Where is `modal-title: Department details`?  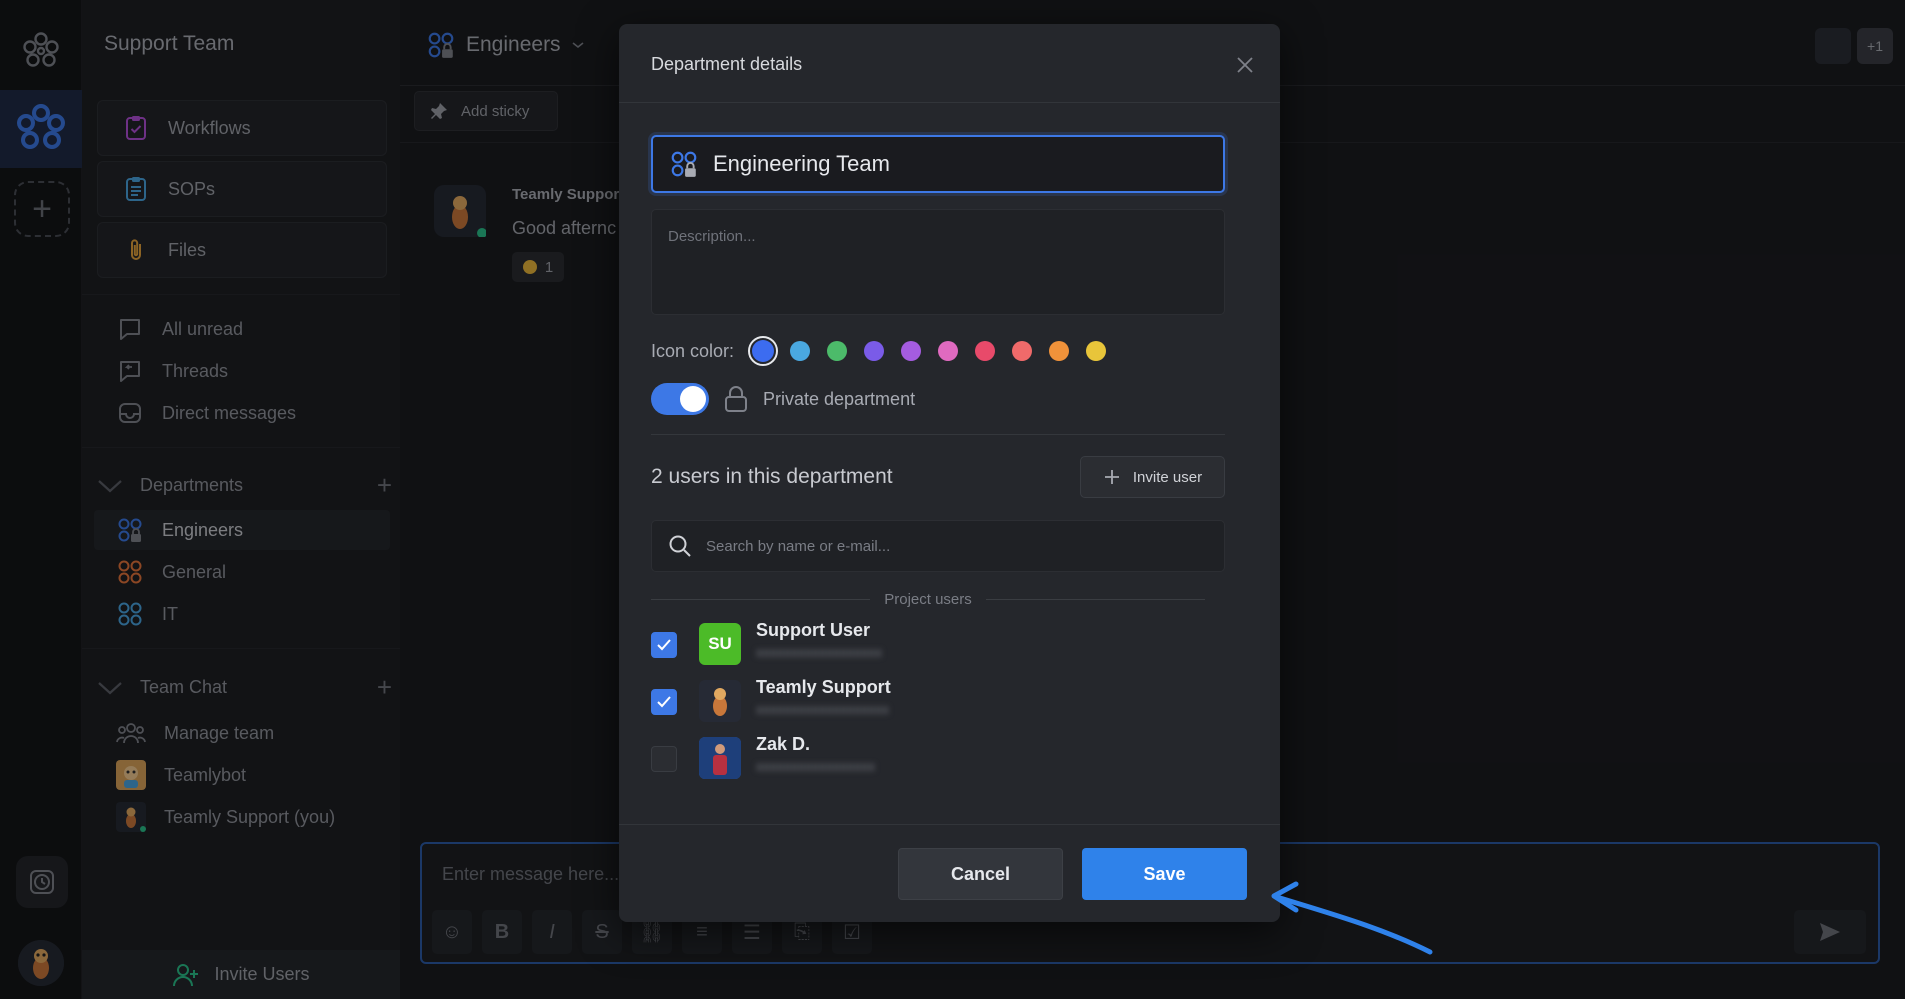 modal-title: Department details is located at coordinates (727, 64).